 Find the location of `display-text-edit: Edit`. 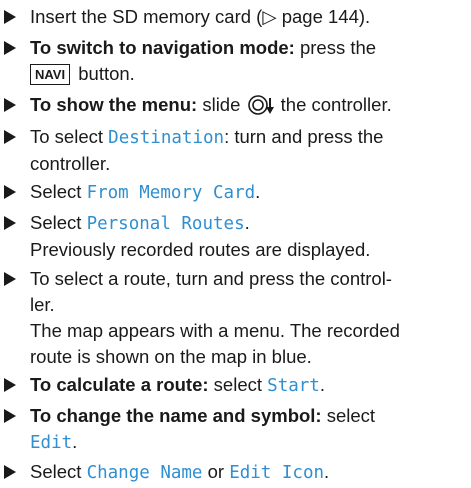

display-text-edit: Edit is located at coordinates (51, 443).